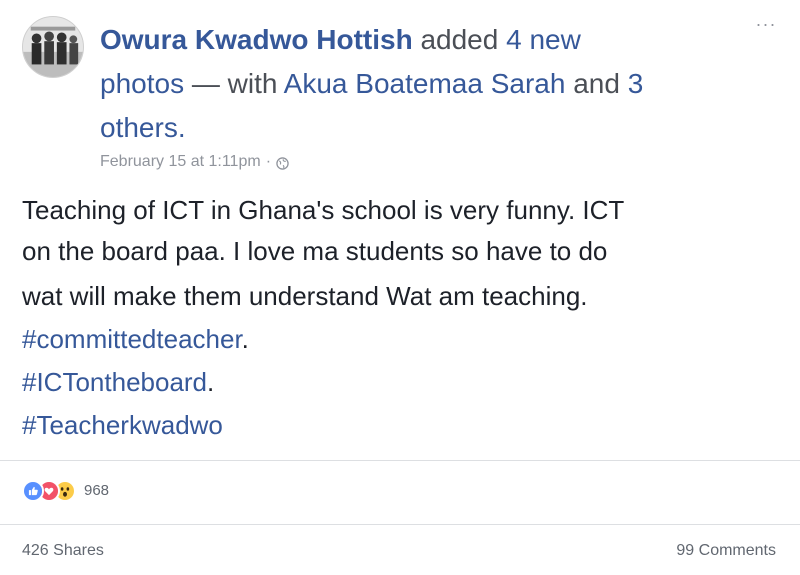 This screenshot has width=800, height=575. I want to click on hashtag-line: #committedteacher., so click(407, 339).